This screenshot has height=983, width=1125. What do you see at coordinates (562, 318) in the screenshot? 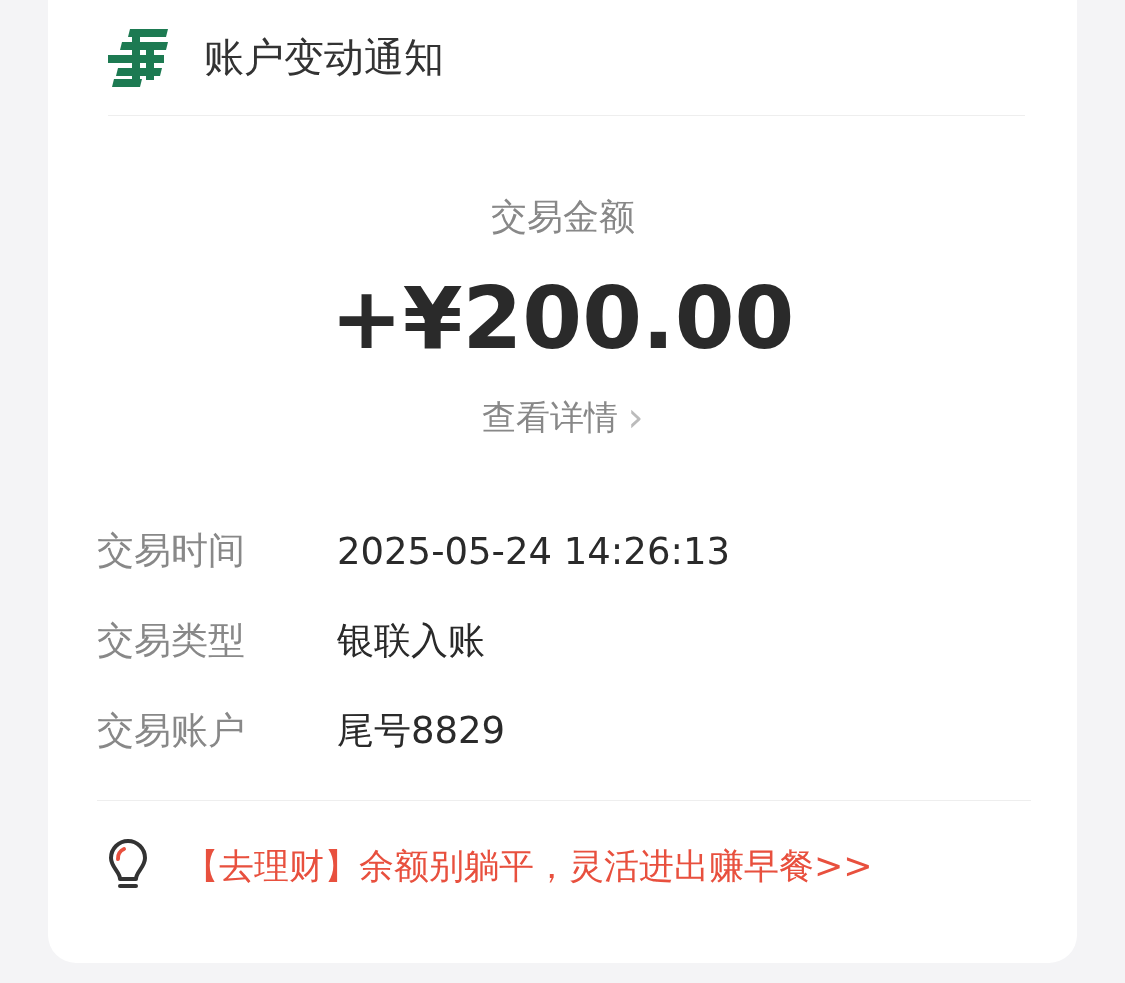
I see `amount-value: +¥200.00` at bounding box center [562, 318].